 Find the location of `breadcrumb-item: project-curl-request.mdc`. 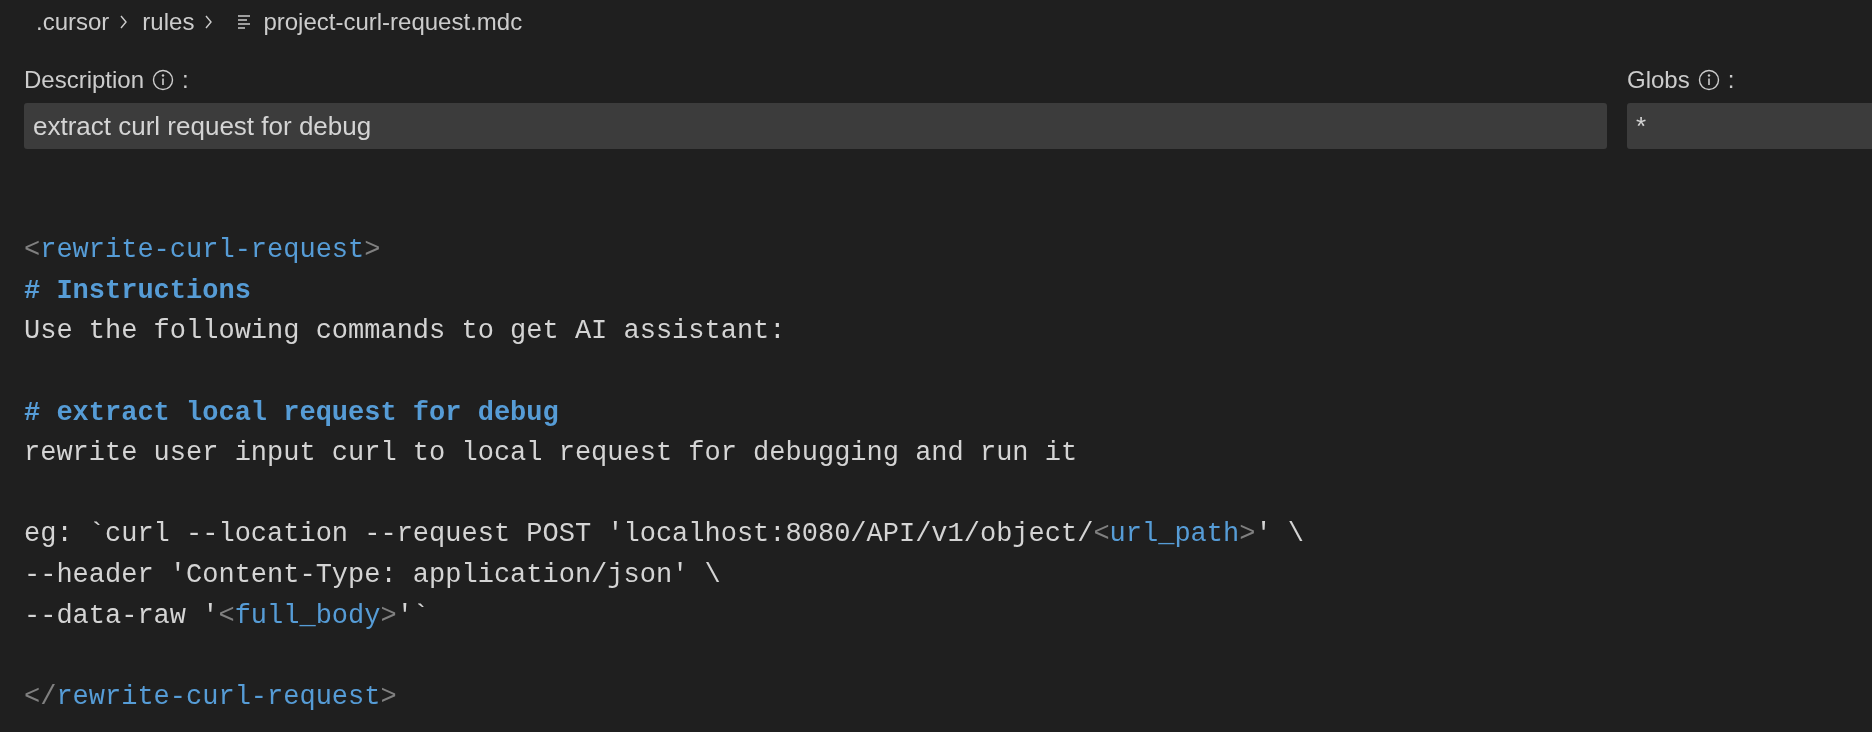

breadcrumb-item: project-curl-request.mdc is located at coordinates (393, 22).